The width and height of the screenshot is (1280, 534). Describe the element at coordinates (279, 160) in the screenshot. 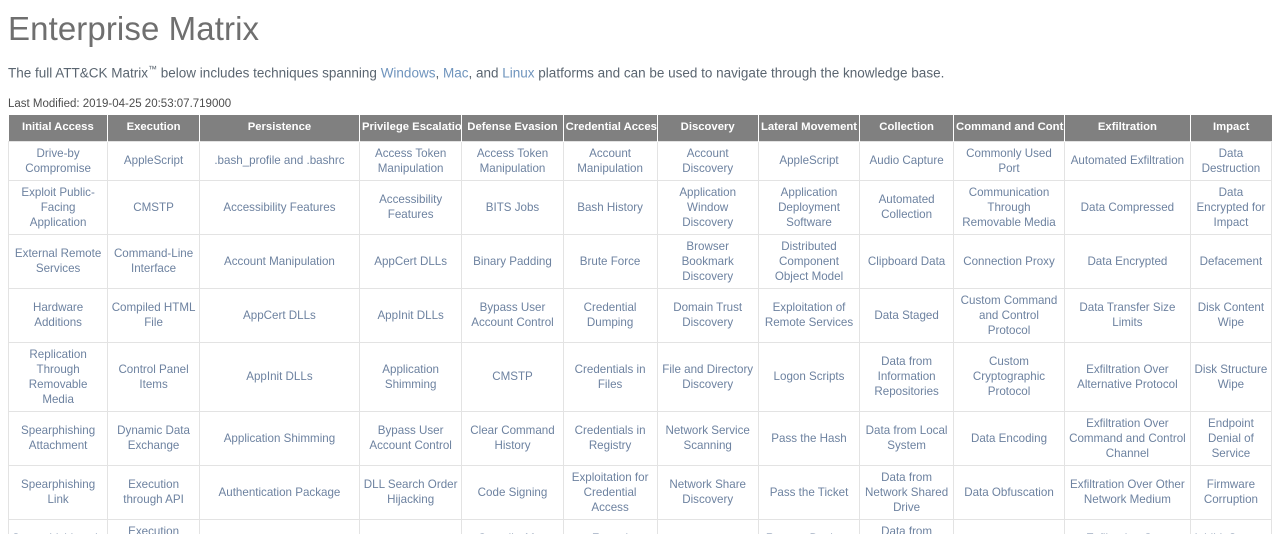

I see `matrix-technique-cell: .bash_profile and .bashrc` at that location.